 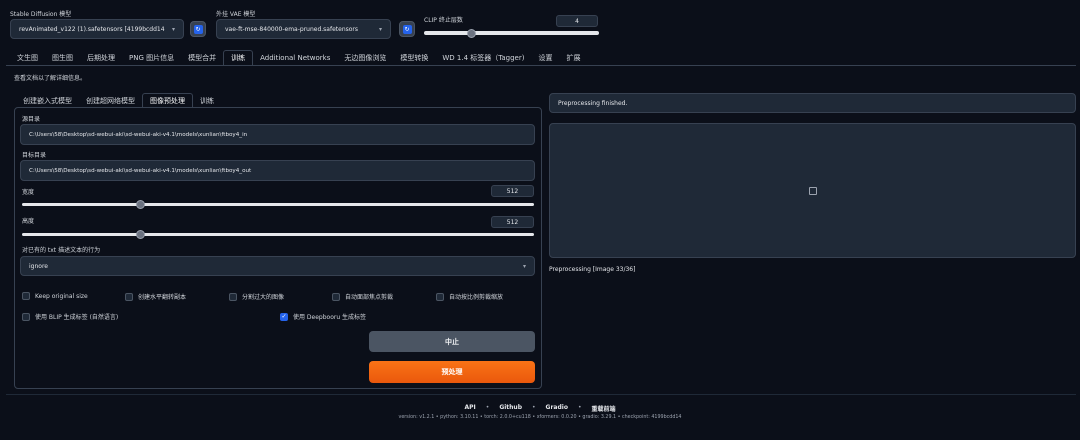 I want to click on footer-link-api: API, so click(x=469, y=408).